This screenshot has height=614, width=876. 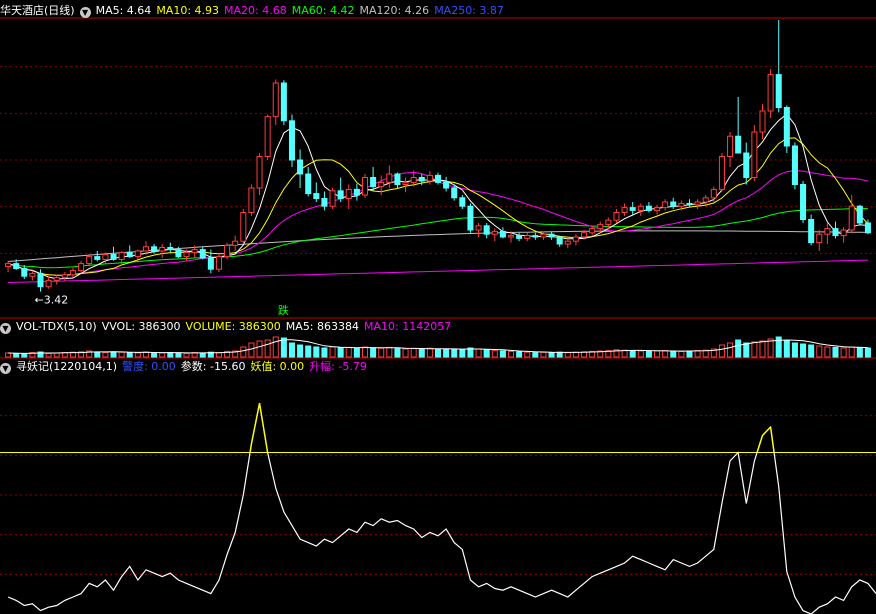 What do you see at coordinates (469, 10) in the screenshot?
I see `ma-legend-5: MA250: 3.87` at bounding box center [469, 10].